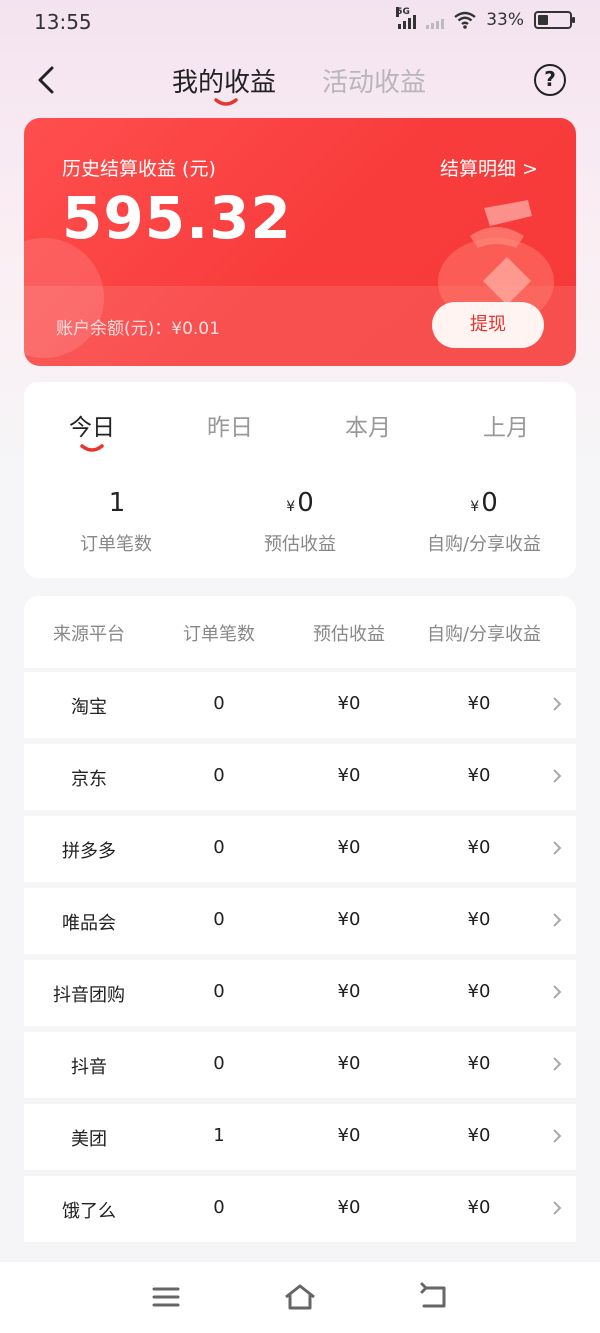  What do you see at coordinates (89, 634) in the screenshot?
I see `header-platform: 来源平台` at bounding box center [89, 634].